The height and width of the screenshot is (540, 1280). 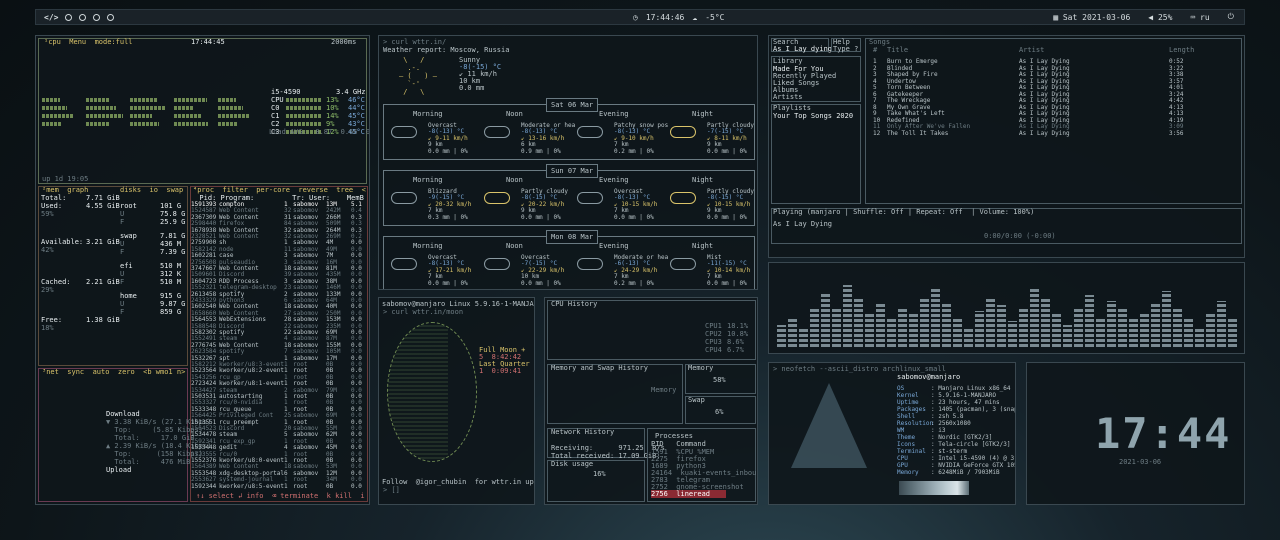 I want to click on workspace-4-icon, so click(x=111, y=17).